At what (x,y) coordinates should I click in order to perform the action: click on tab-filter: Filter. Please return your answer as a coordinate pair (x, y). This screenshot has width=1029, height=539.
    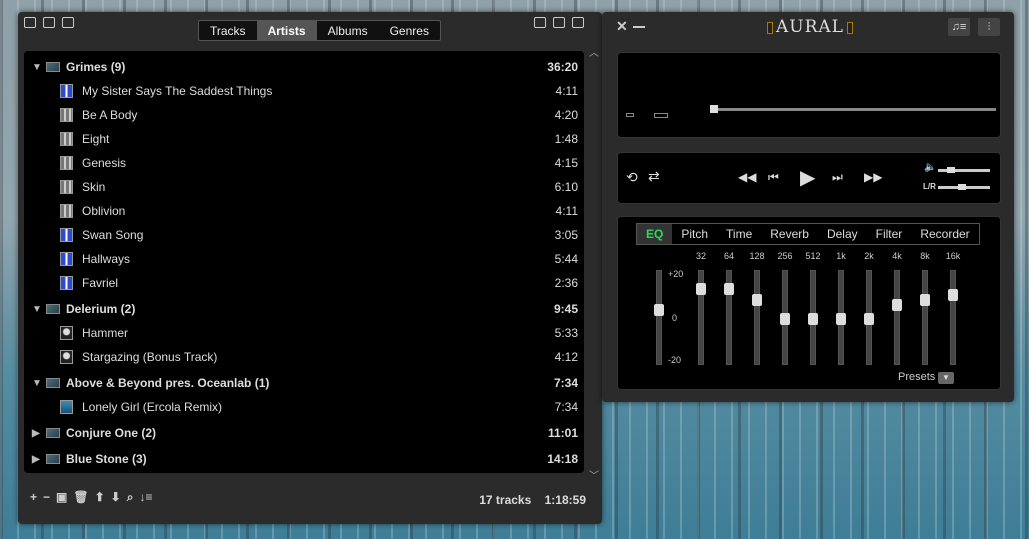
    Looking at the image, I should click on (889, 234).